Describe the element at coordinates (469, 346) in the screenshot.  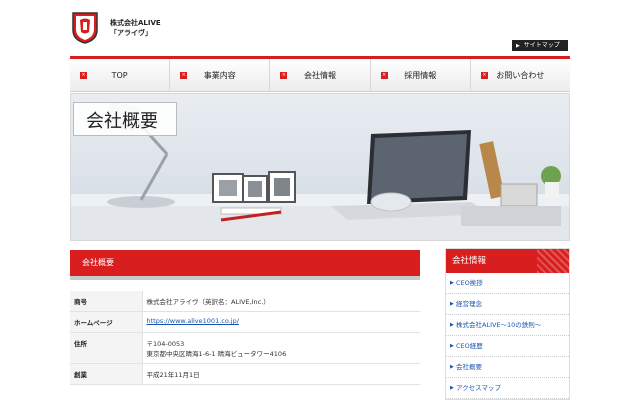
I see `sidebar-item-label: CEO経歴` at that location.